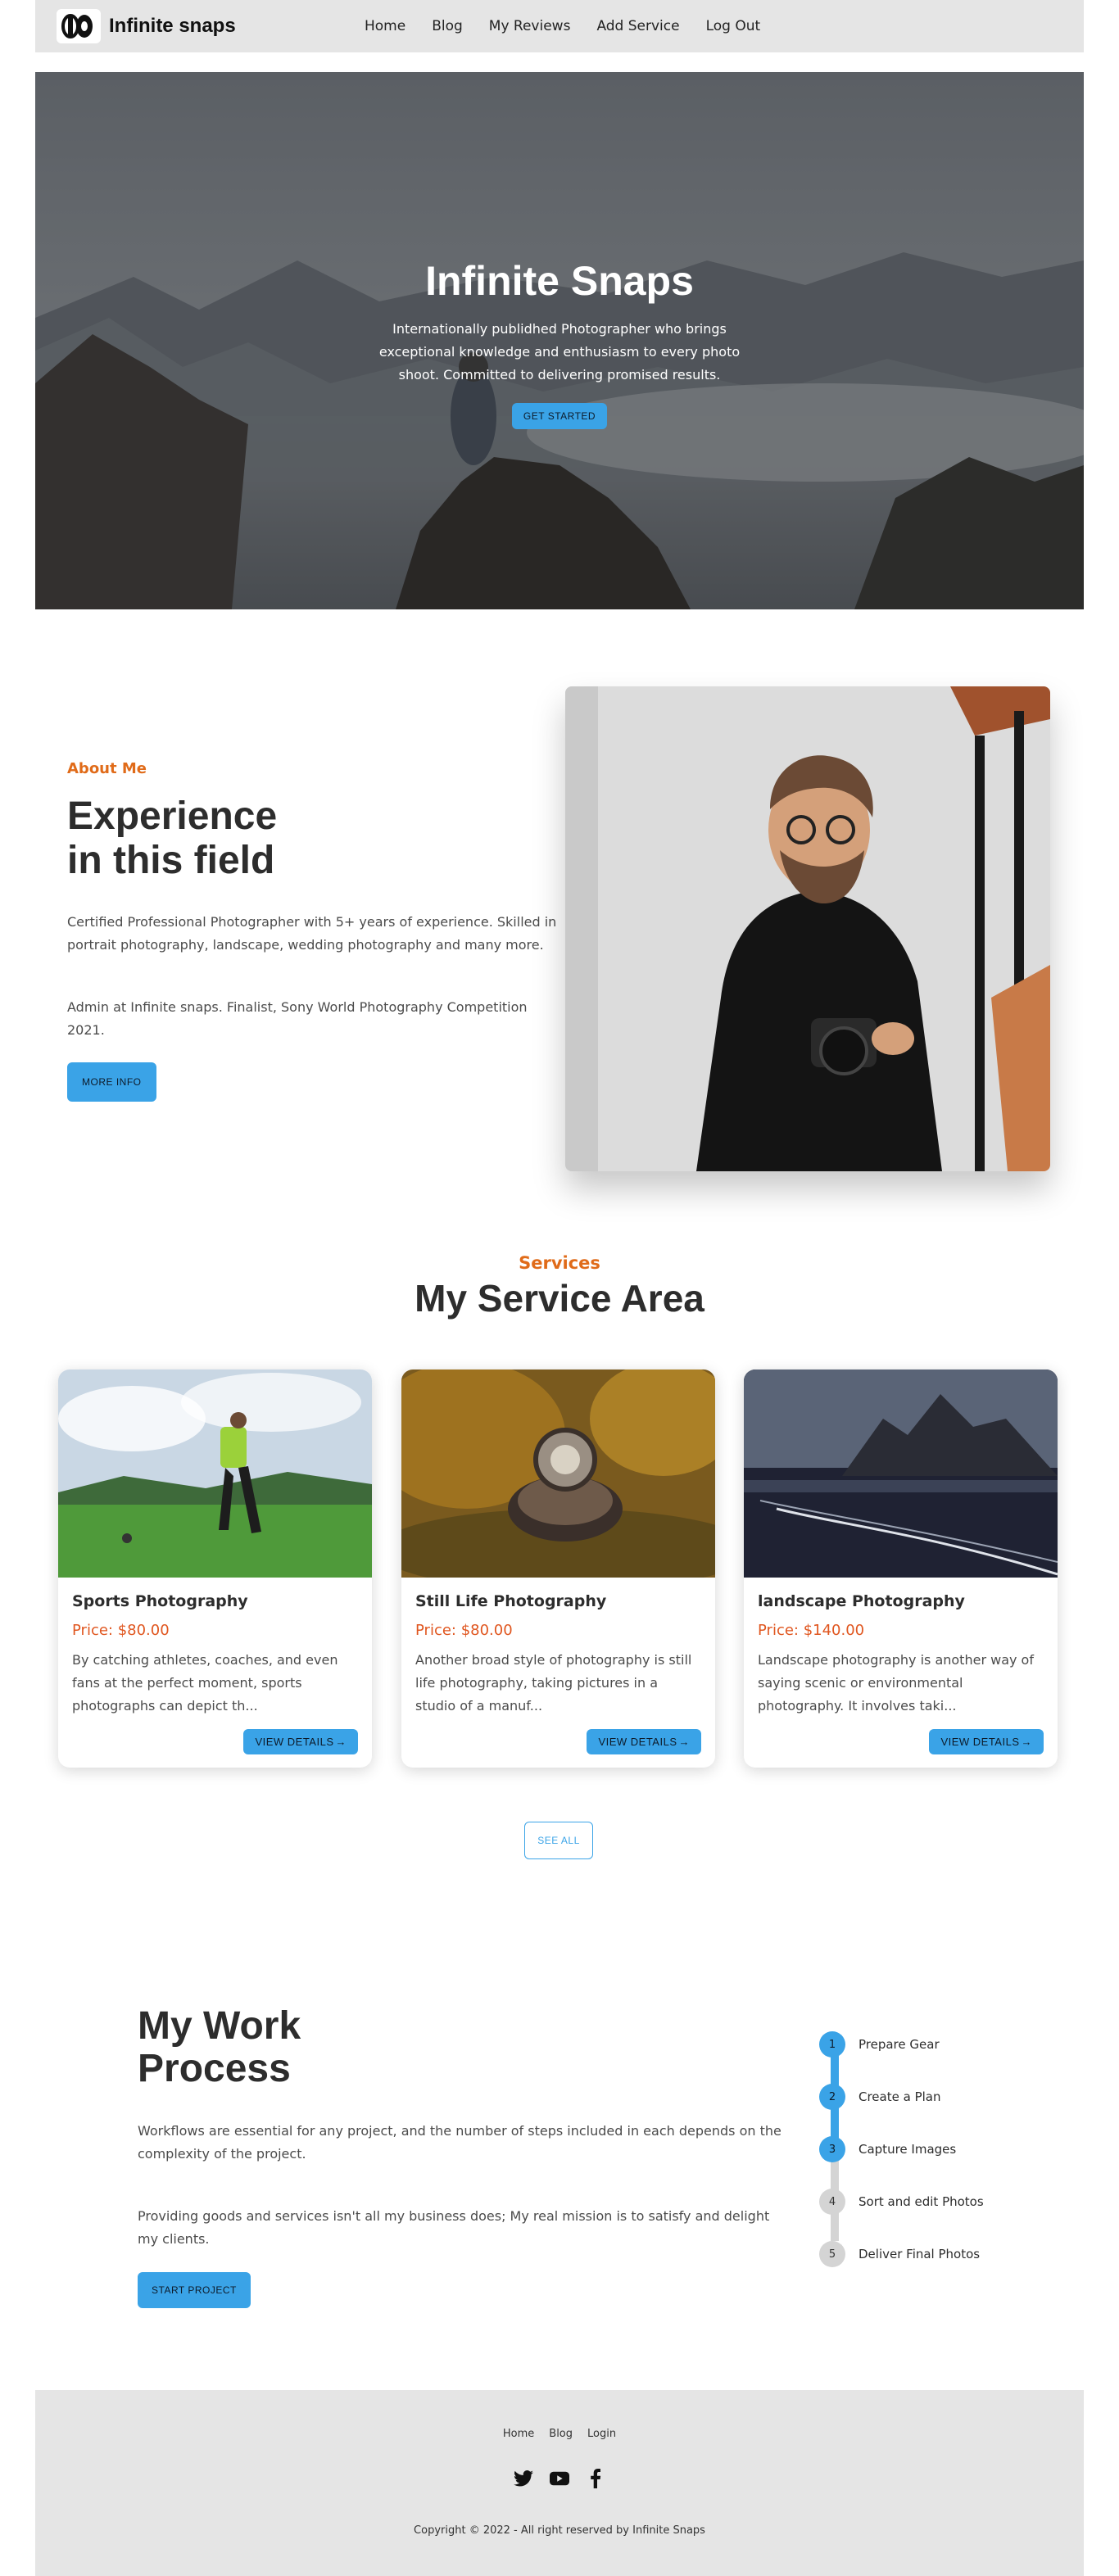  Describe the element at coordinates (523, 2478) in the screenshot. I see `twitter-icon` at that location.